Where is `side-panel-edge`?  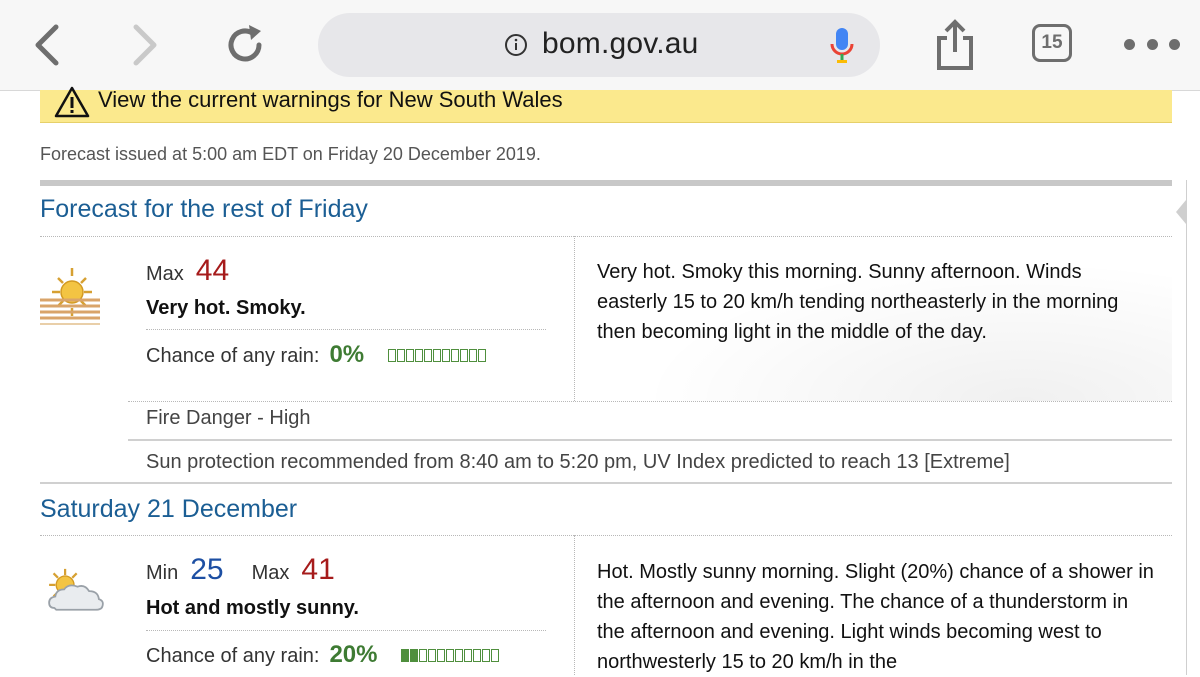 side-panel-edge is located at coordinates (1193, 427).